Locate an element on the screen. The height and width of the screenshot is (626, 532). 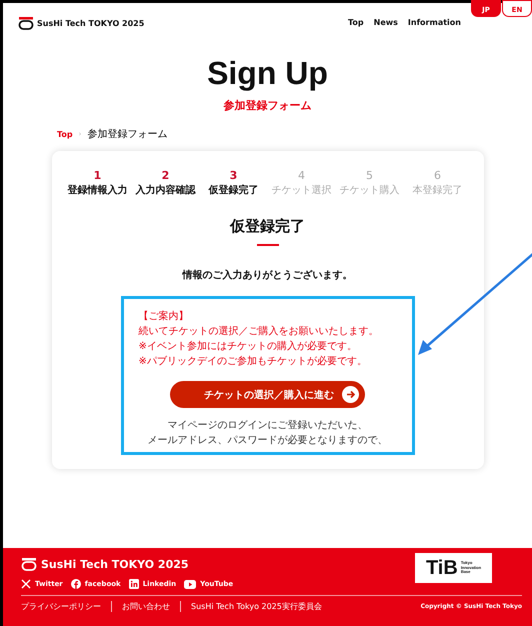
nav-link: Top is located at coordinates (356, 22).